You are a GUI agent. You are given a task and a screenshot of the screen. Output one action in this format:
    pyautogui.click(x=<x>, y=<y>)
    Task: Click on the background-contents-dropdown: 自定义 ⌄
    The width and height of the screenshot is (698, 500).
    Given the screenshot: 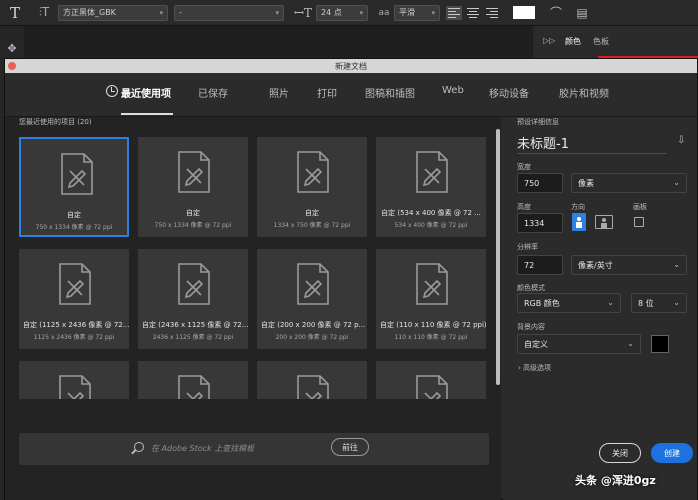 What is the action you would take?
    pyautogui.click(x=579, y=344)
    